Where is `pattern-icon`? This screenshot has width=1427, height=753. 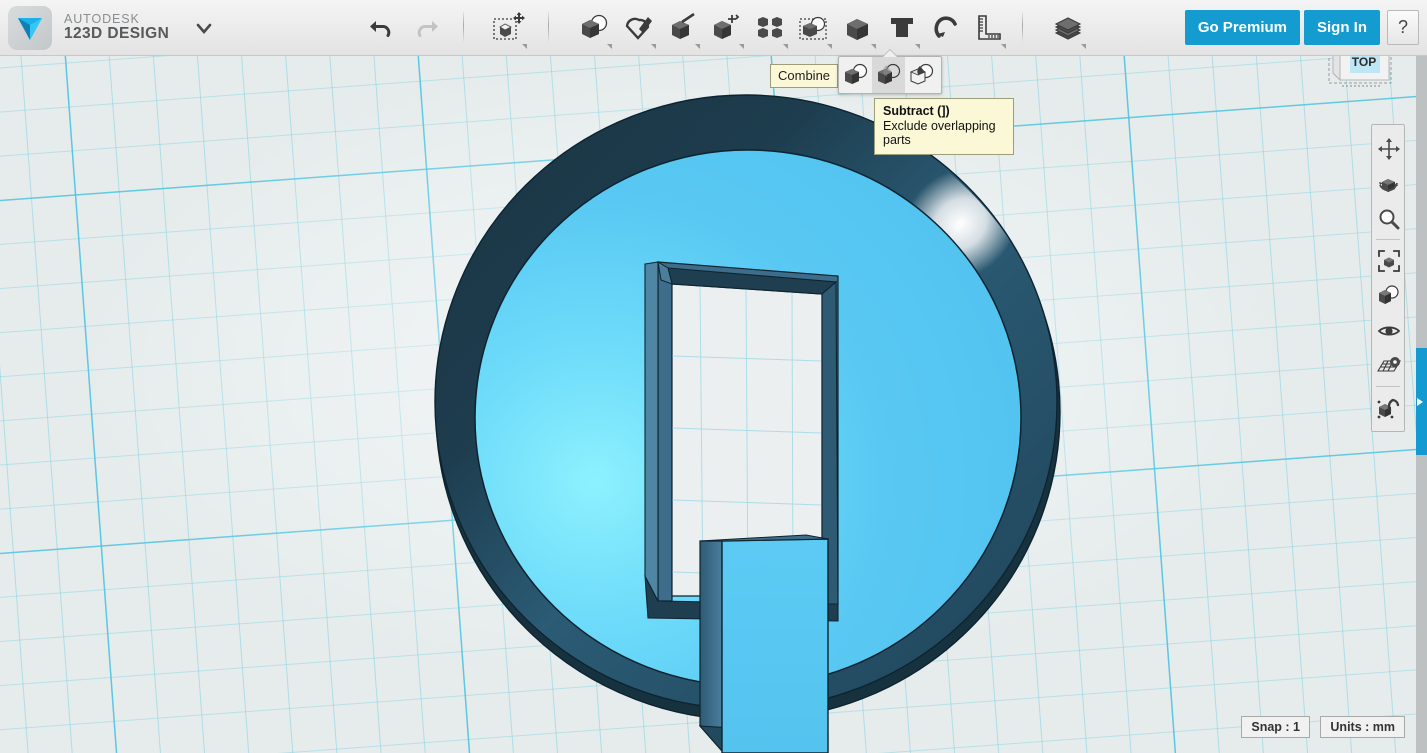 pattern-icon is located at coordinates (770, 27).